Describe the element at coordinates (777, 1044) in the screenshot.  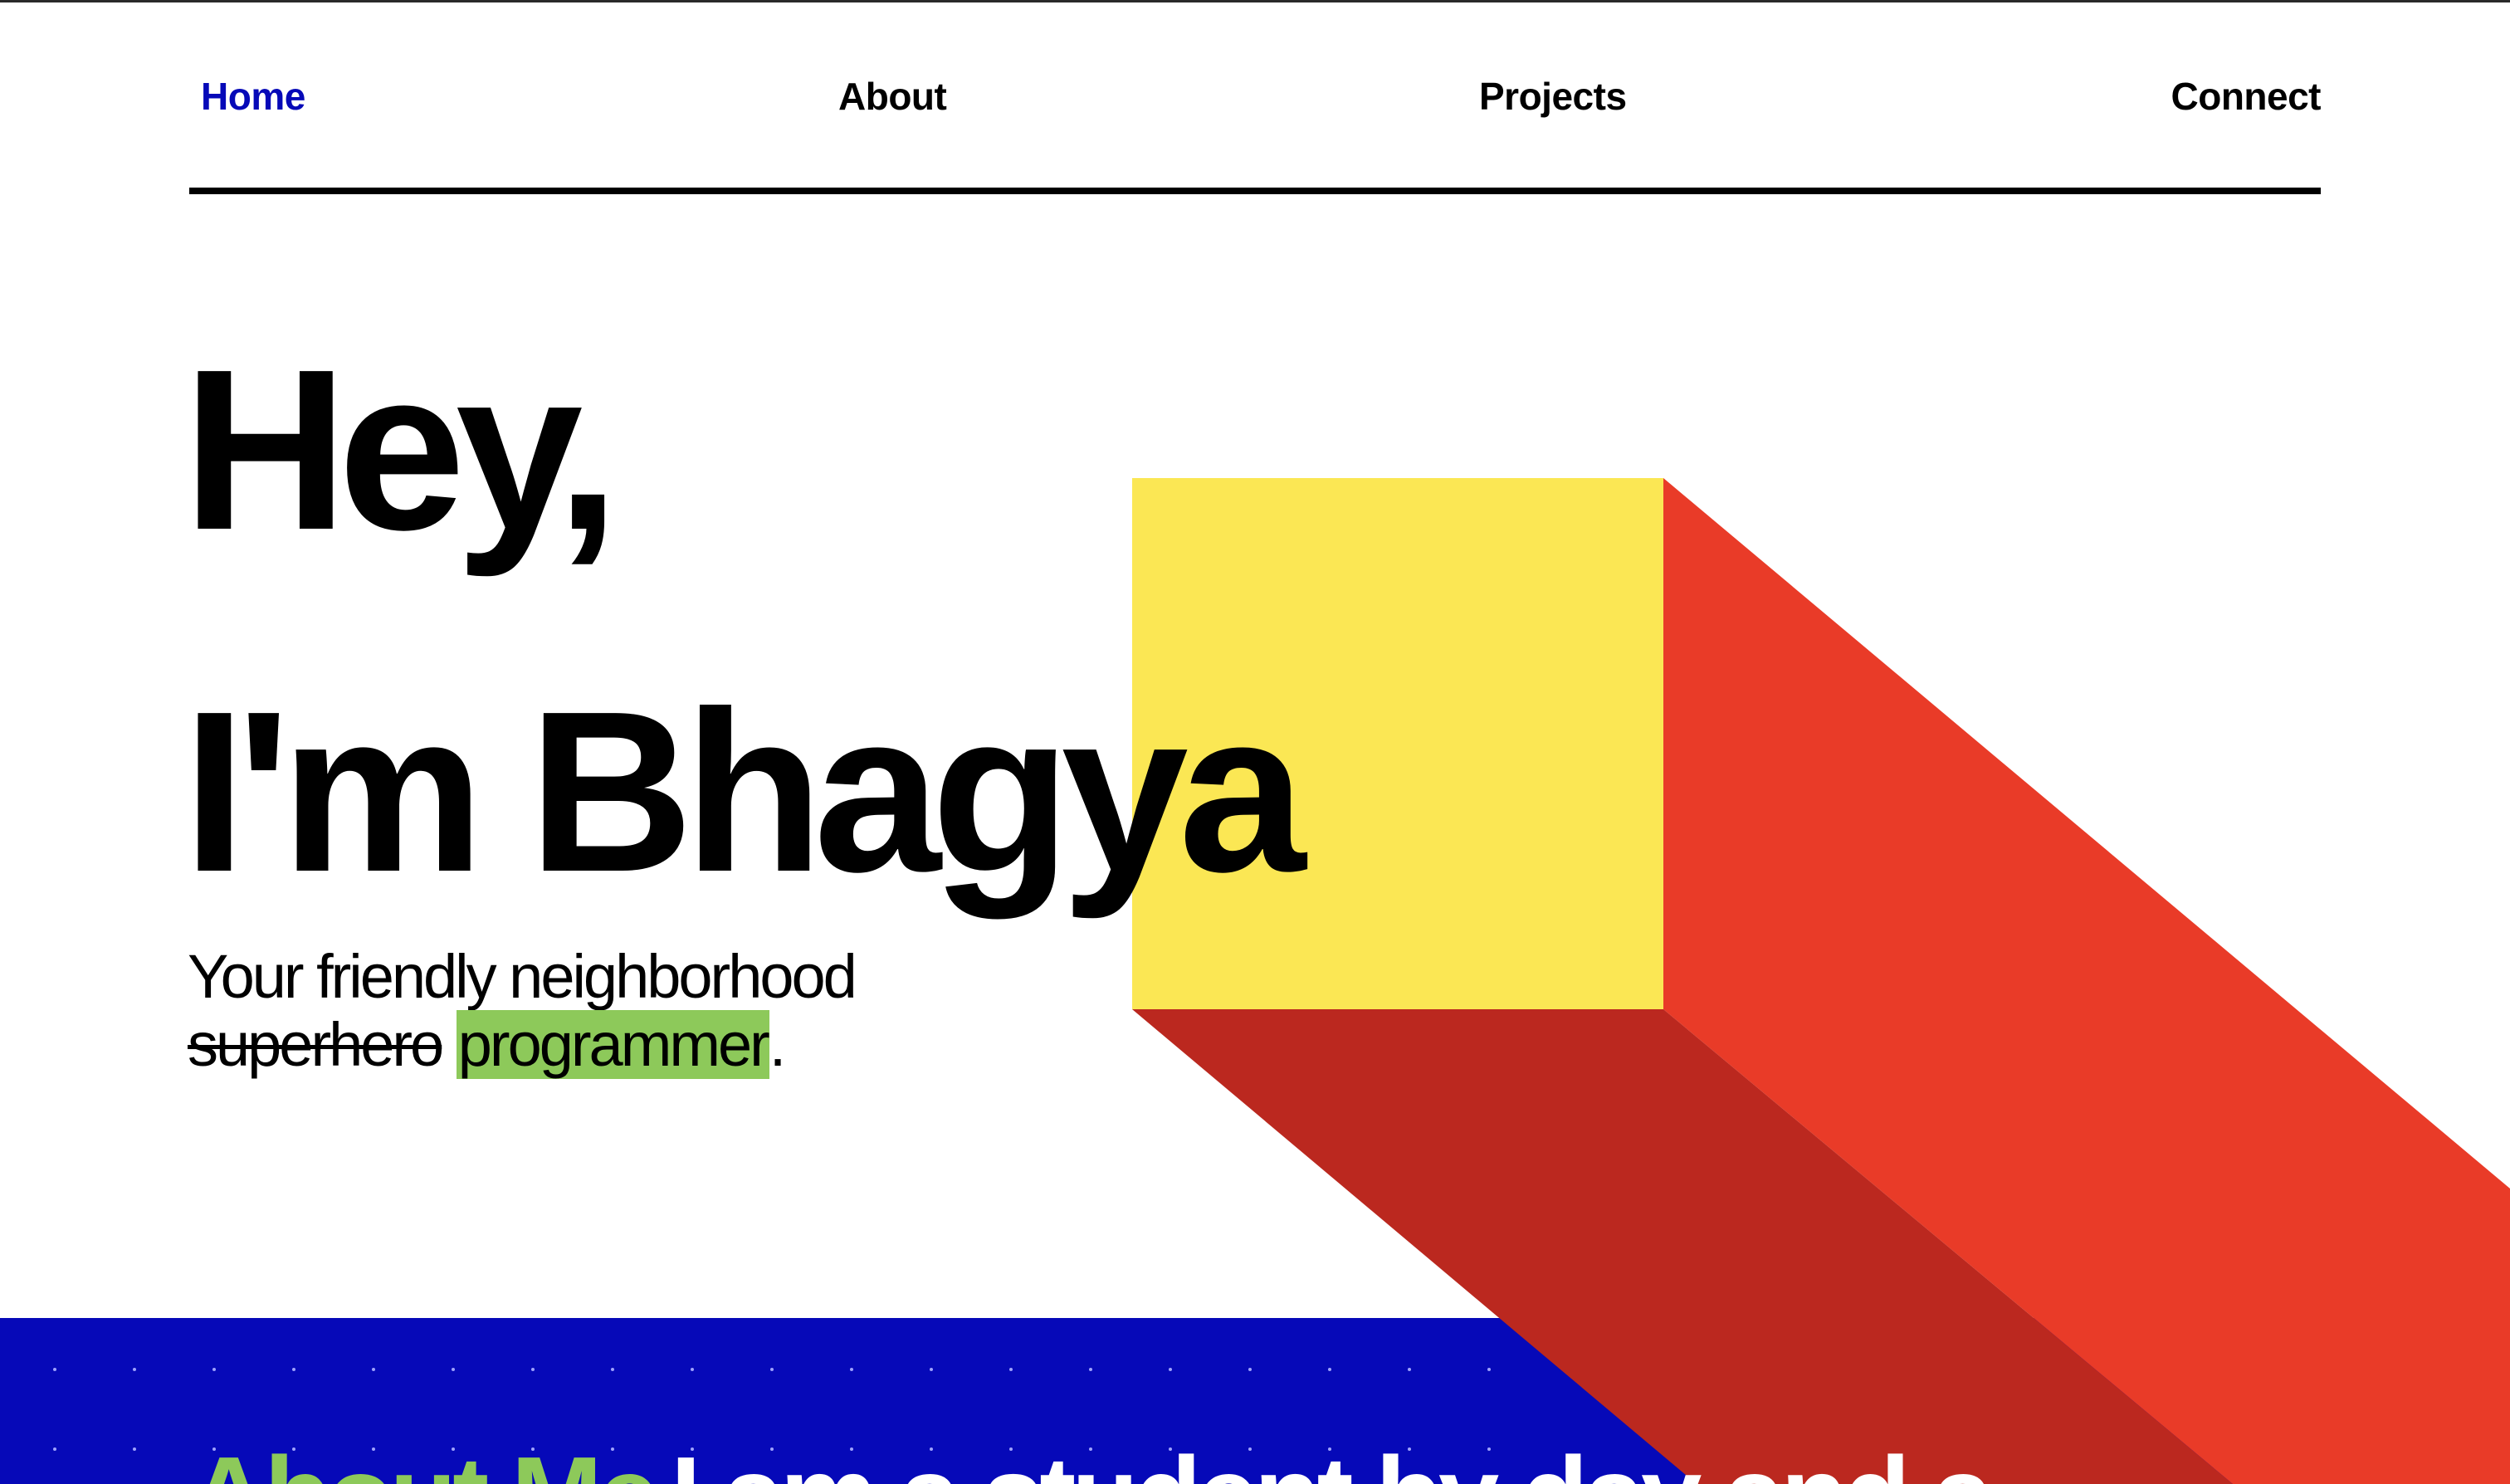
I see `tagline-suffix: .` at that location.